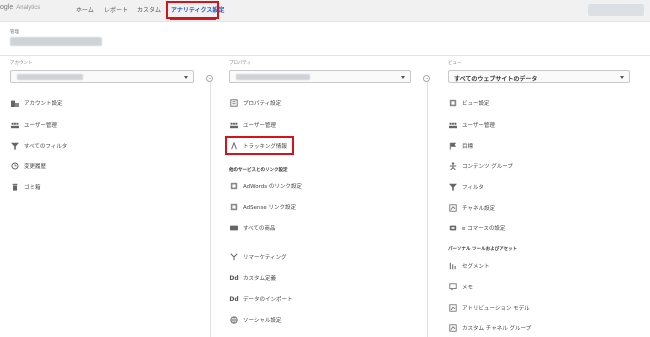 This screenshot has width=650, height=337. Describe the element at coordinates (273, 77) in the screenshot. I see `property-select-redacted` at that location.